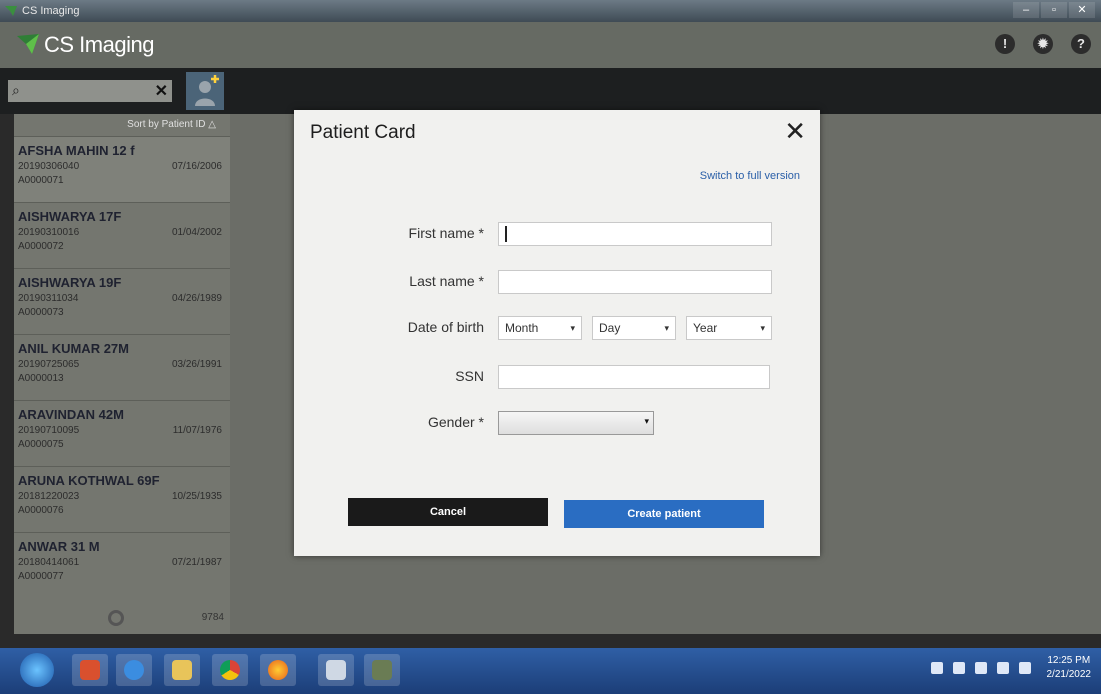 The image size is (1101, 694). I want to click on patient-name: AFSHA MAHIN 12 f, so click(76, 150).